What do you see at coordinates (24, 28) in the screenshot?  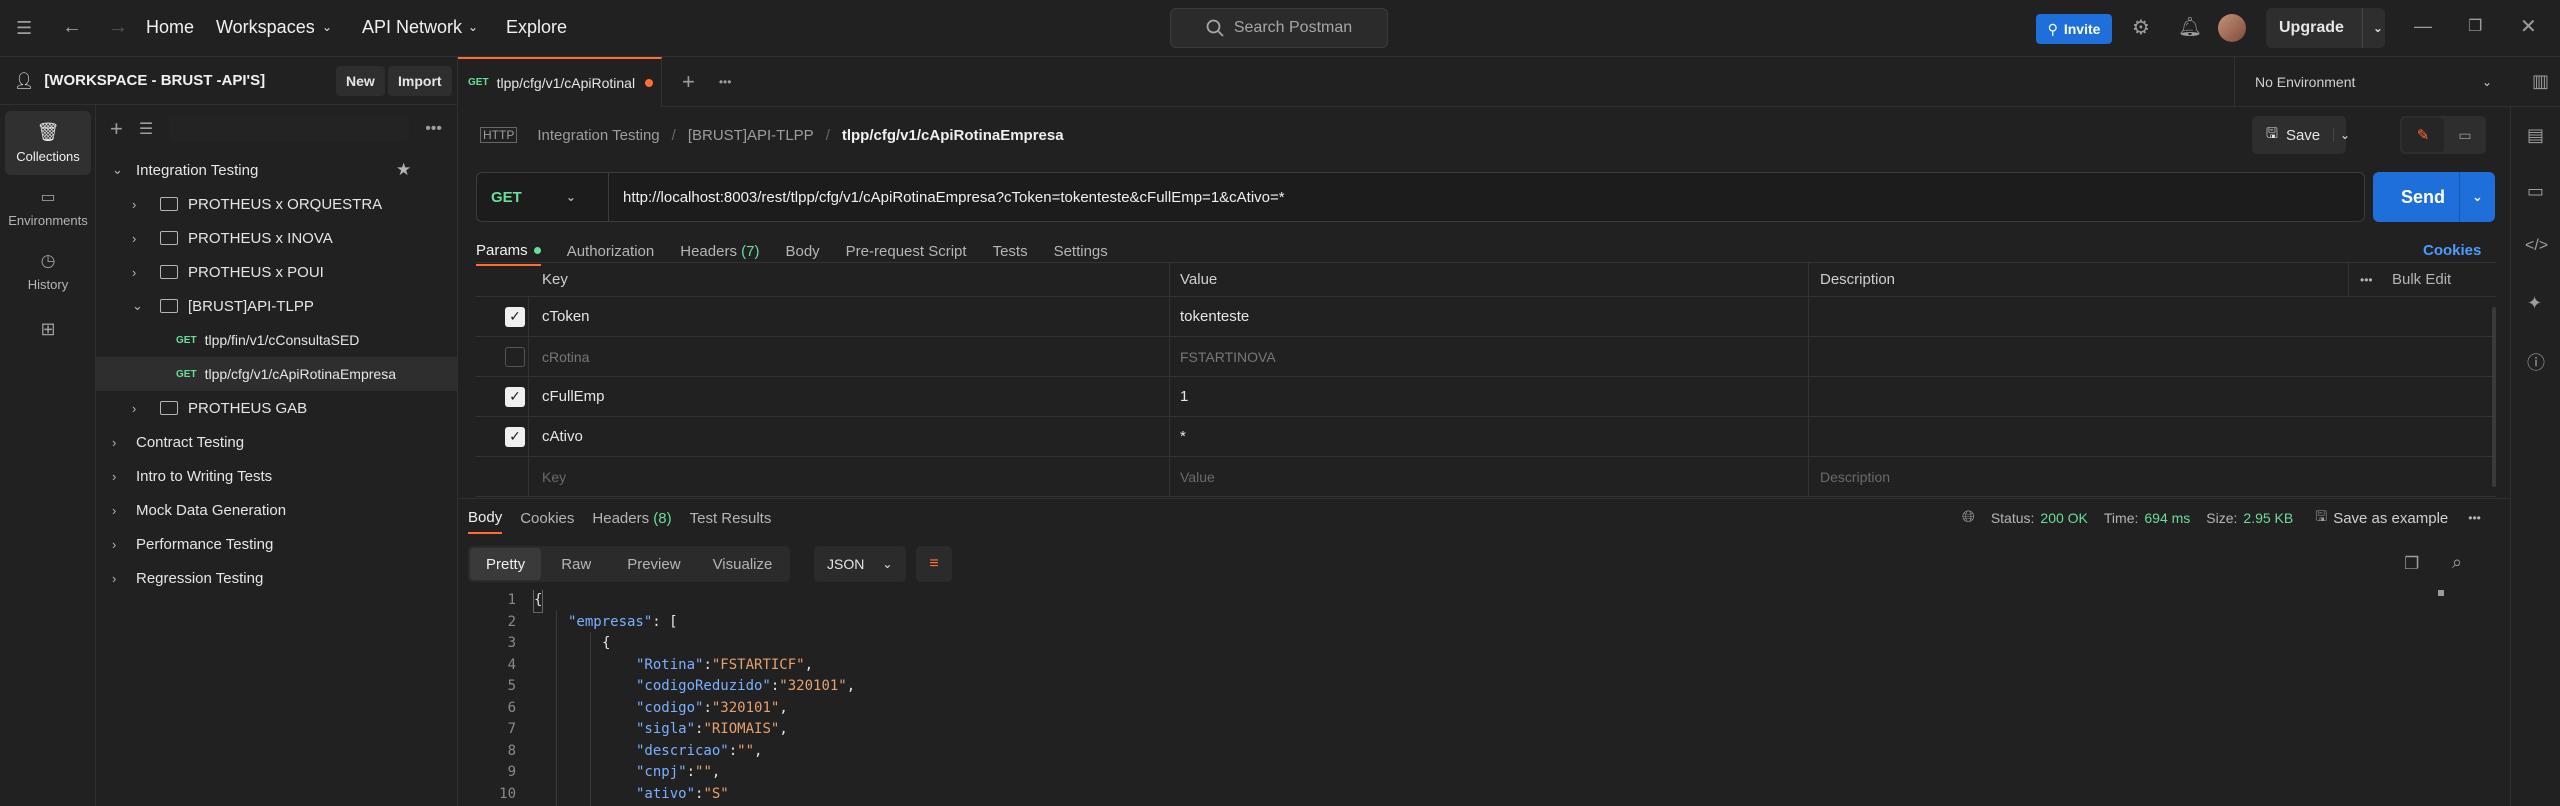 I see `menu-icon: ☰` at bounding box center [24, 28].